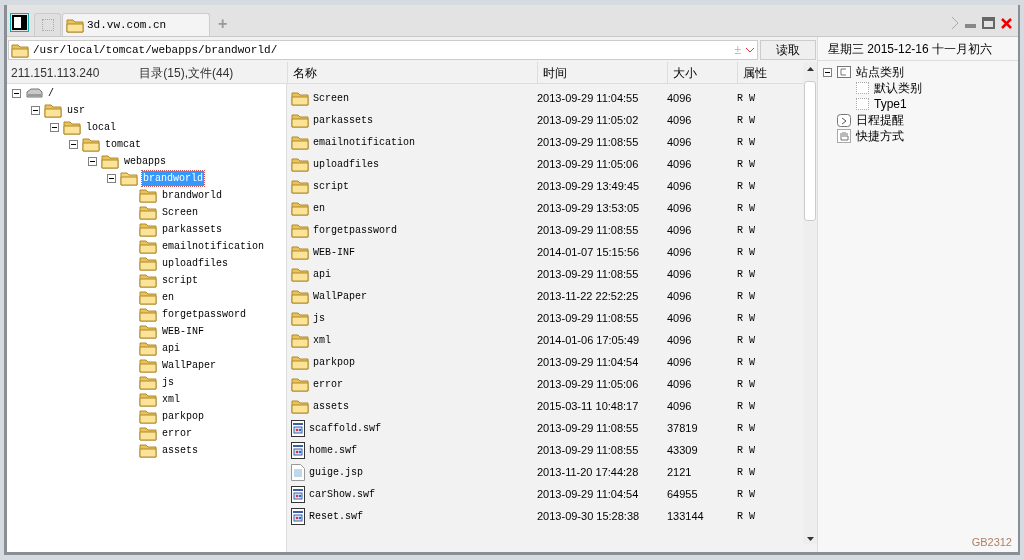  I want to click on tree-item: script, so click(180, 280).